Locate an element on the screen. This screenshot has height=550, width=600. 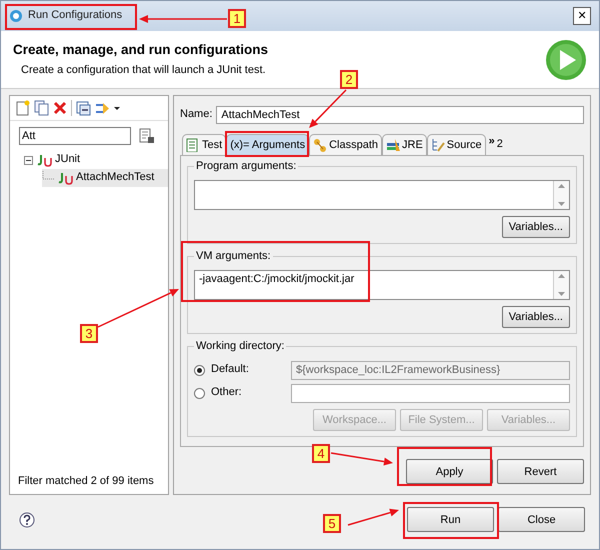
app-icon is located at coordinates (16, 16).